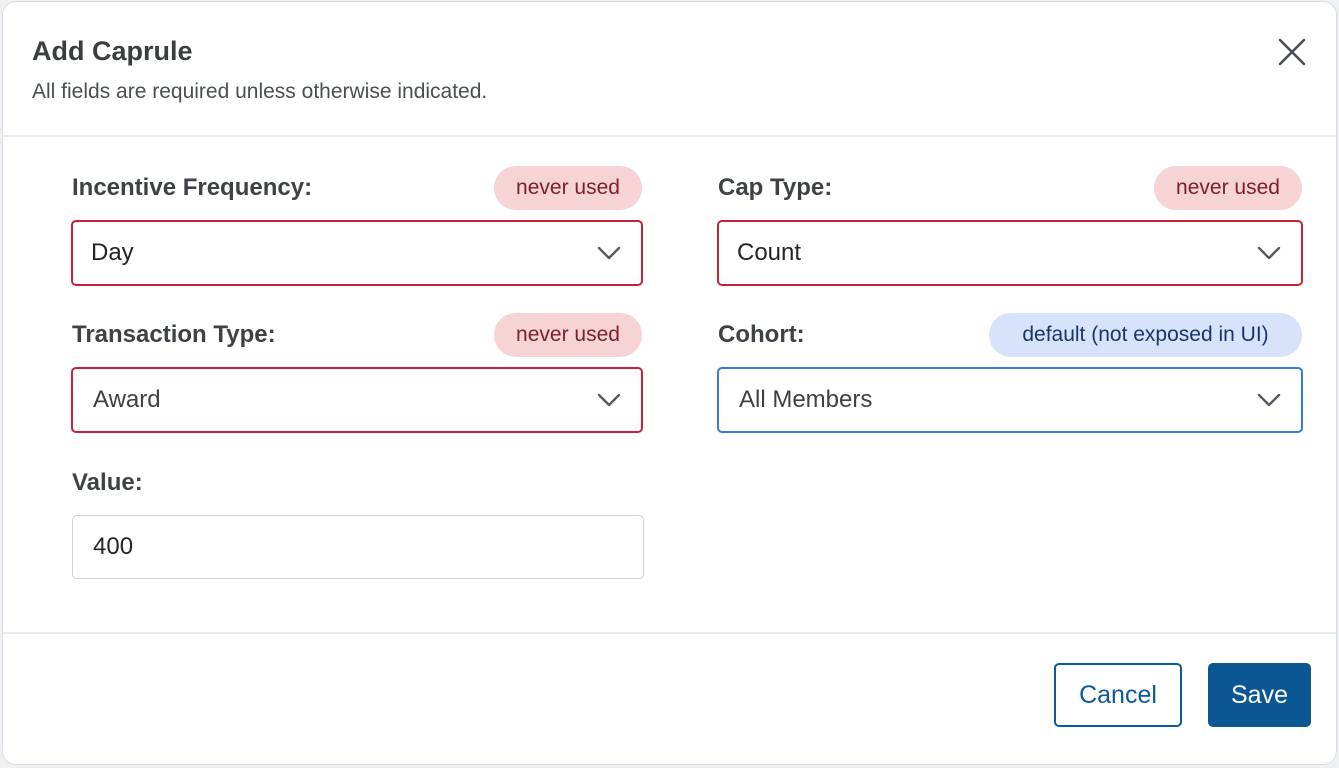 The image size is (1339, 768). Describe the element at coordinates (1145, 335) in the screenshot. I see `cohort-badge: default (not exposed in UI)` at that location.